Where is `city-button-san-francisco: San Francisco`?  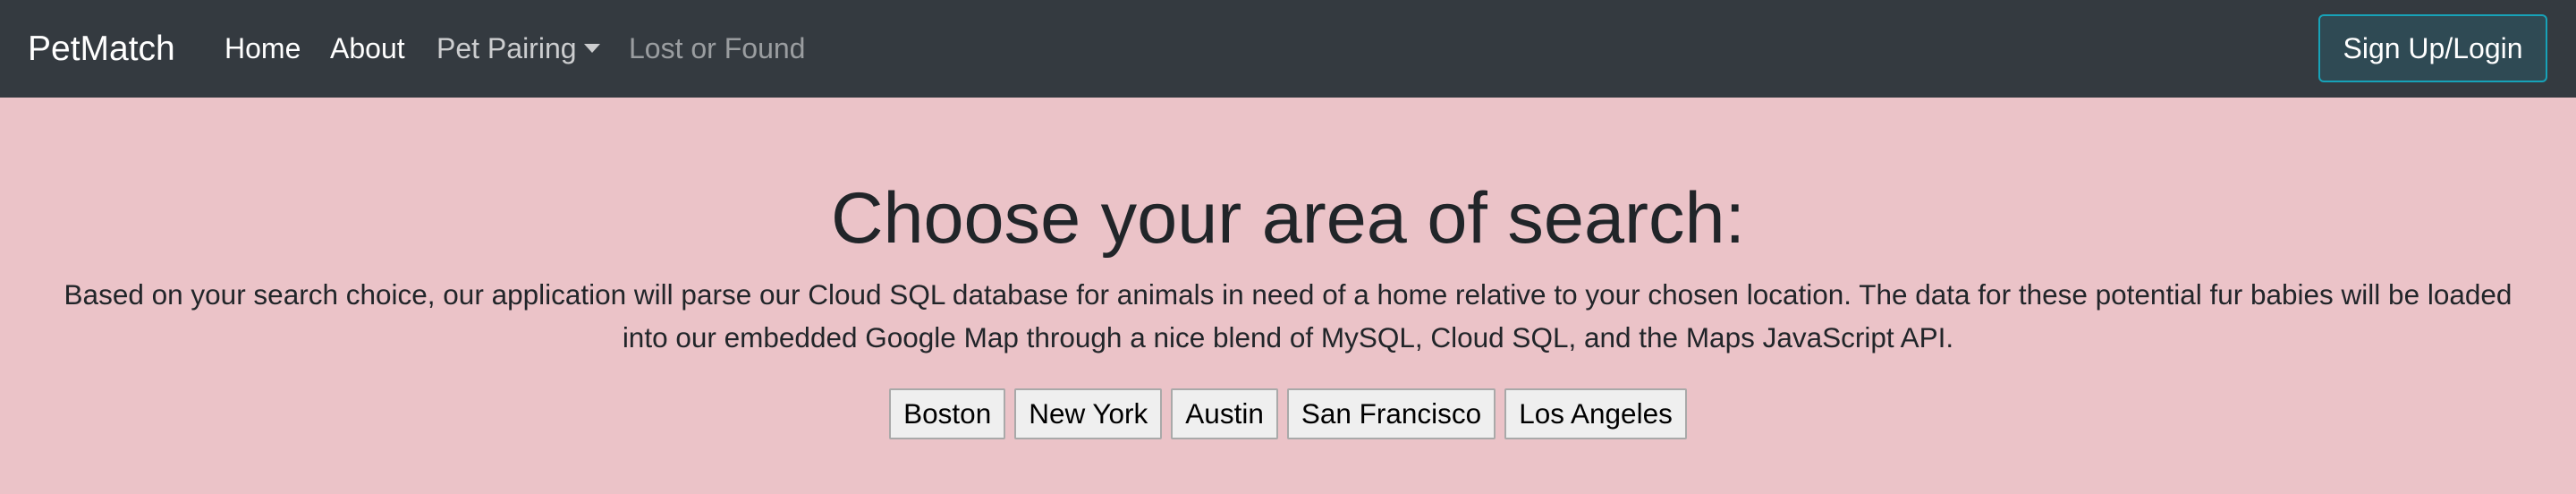 city-button-san-francisco: San Francisco is located at coordinates (1391, 413).